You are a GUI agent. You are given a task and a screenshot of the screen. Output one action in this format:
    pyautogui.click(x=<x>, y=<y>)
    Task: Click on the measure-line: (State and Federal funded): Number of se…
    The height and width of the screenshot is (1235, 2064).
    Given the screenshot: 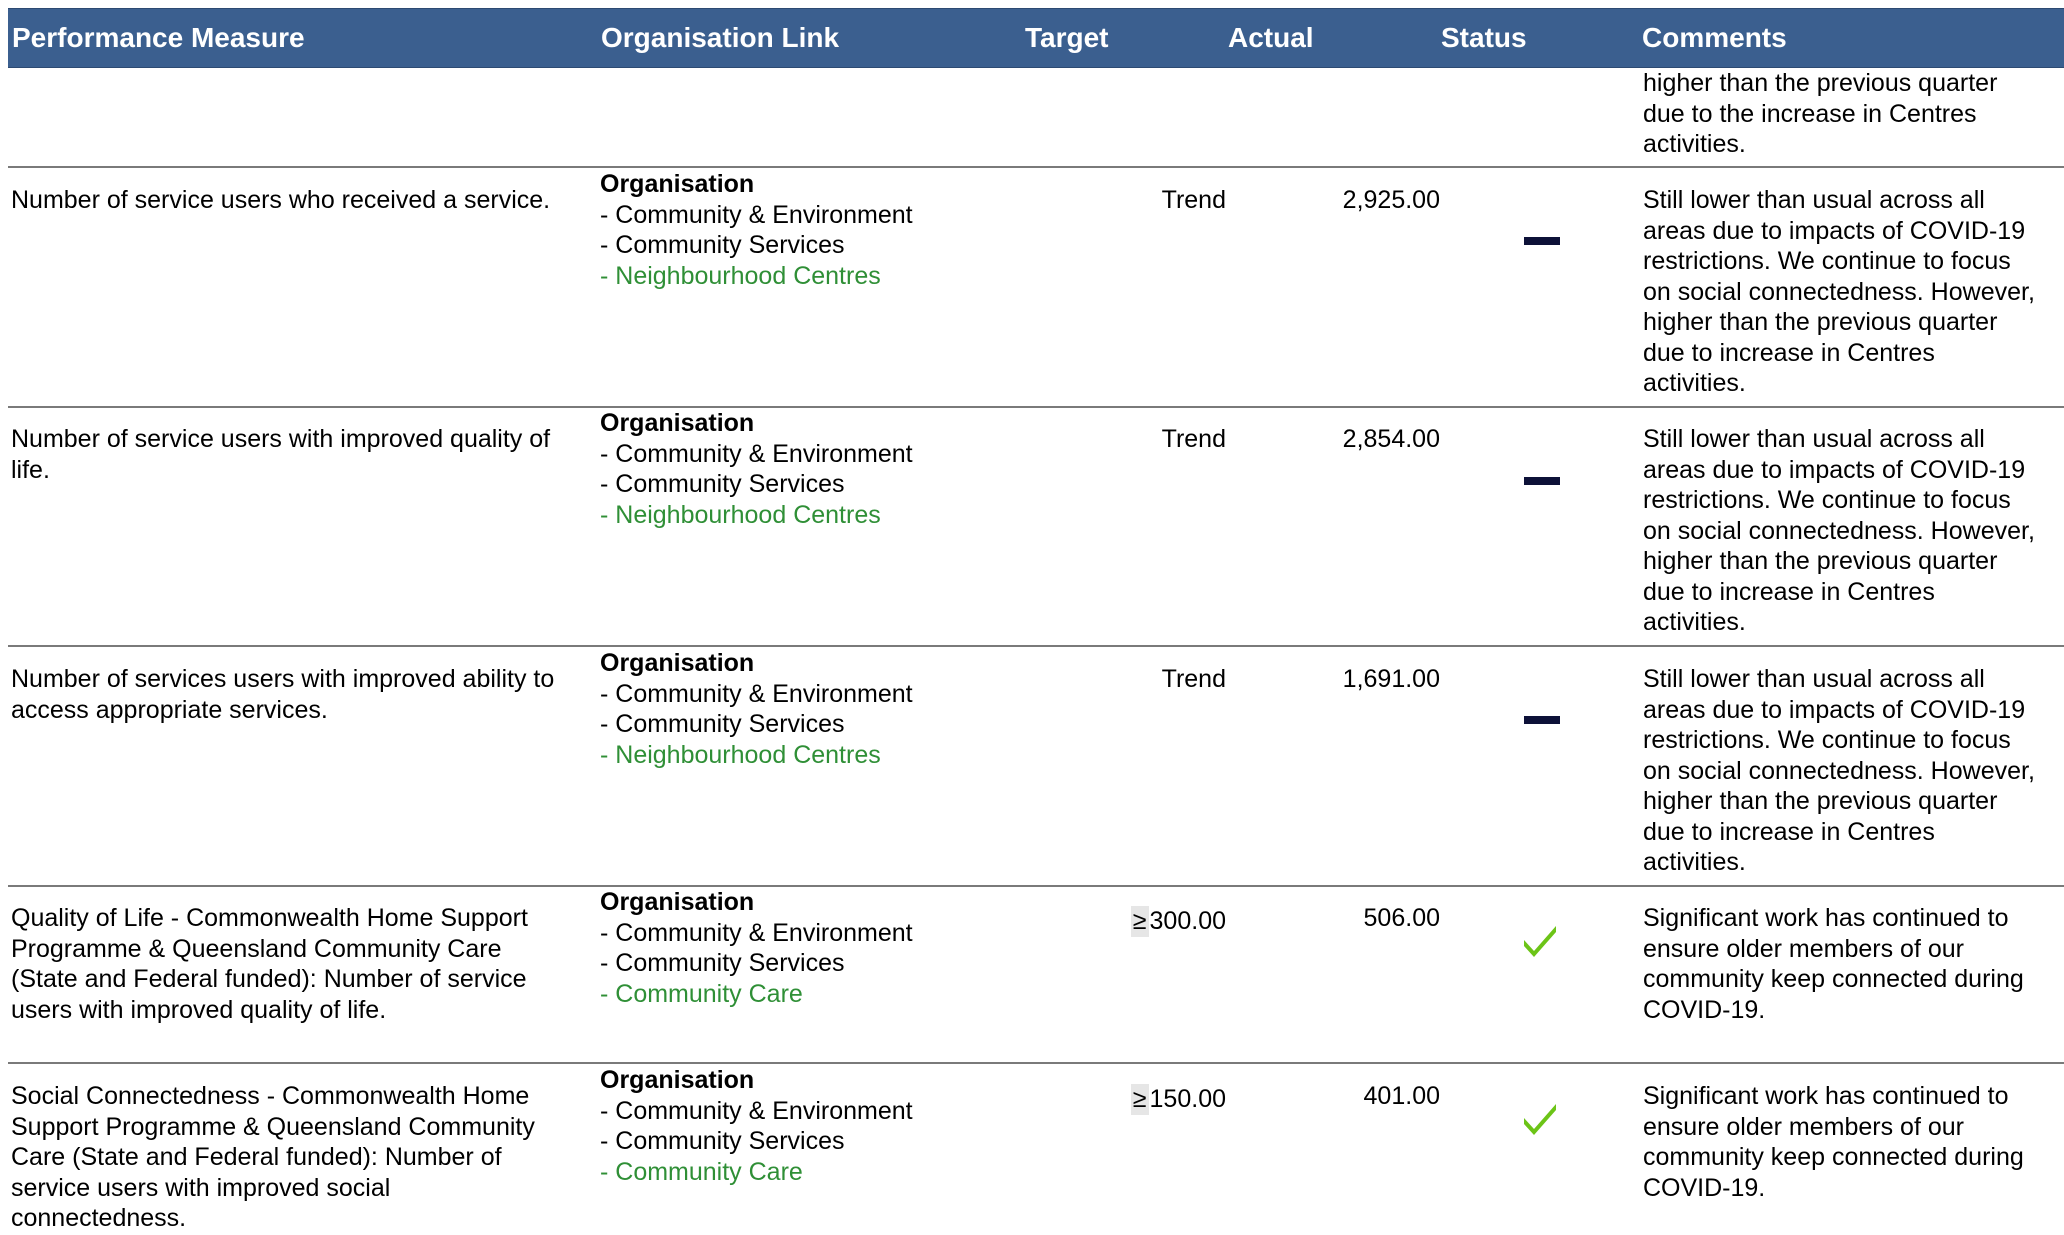 What is the action you would take?
    pyautogui.click(x=269, y=979)
    